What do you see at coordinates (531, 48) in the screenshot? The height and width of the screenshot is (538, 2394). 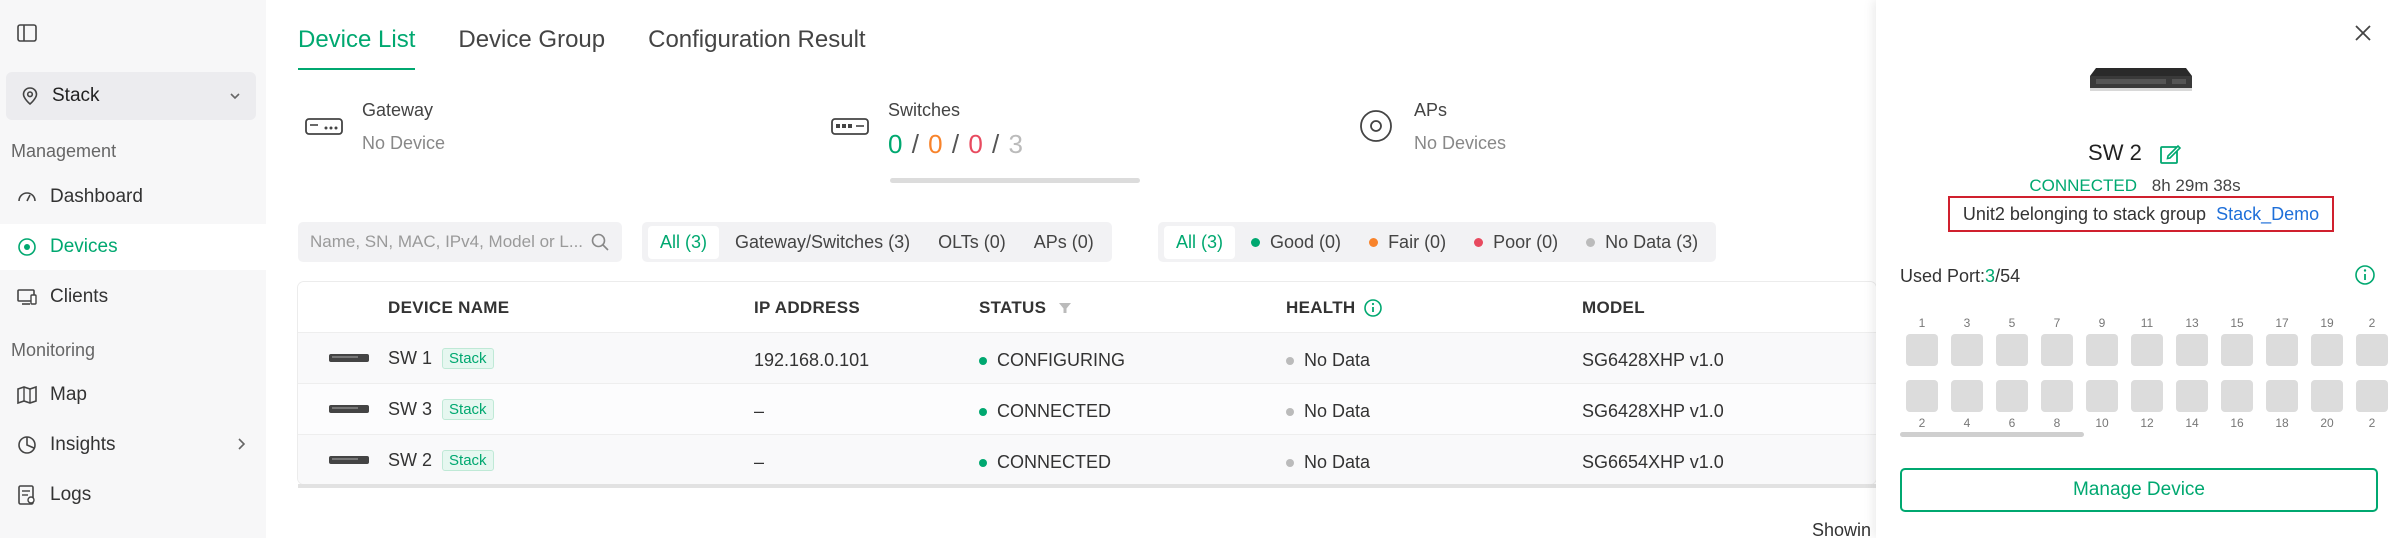 I see `tab-device-group: Device Group` at bounding box center [531, 48].